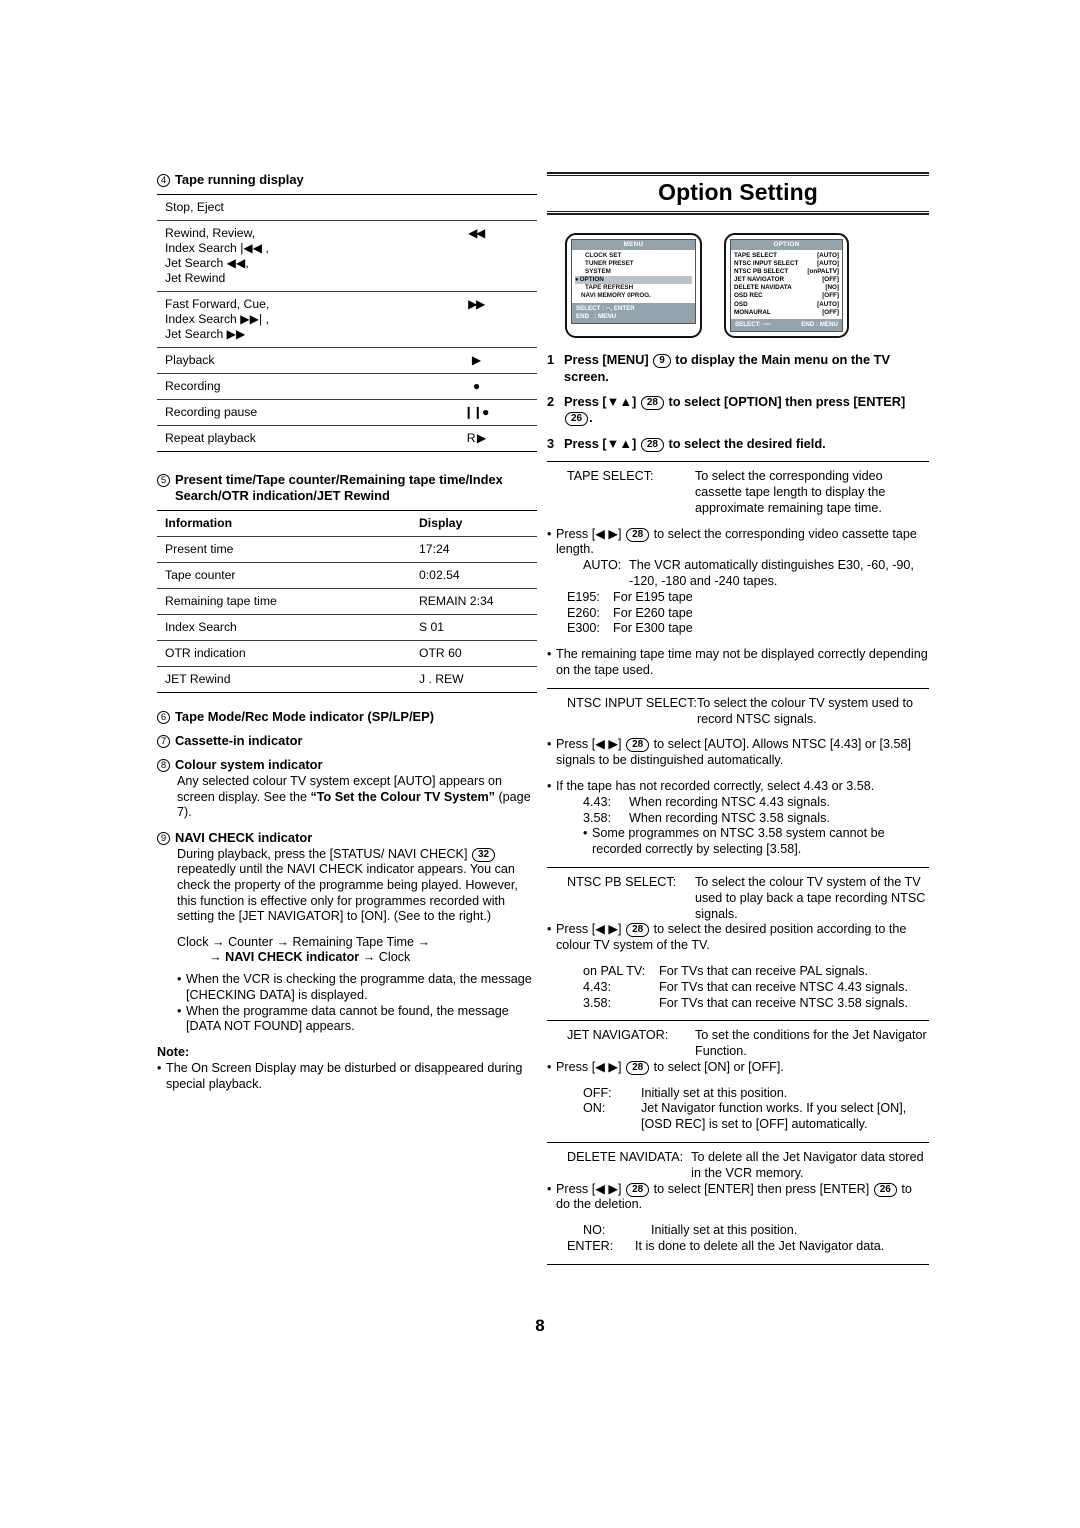 The image size is (1080, 1528). Describe the element at coordinates (832, 288) in the screenshot. I see `option-value: [NO]` at that location.